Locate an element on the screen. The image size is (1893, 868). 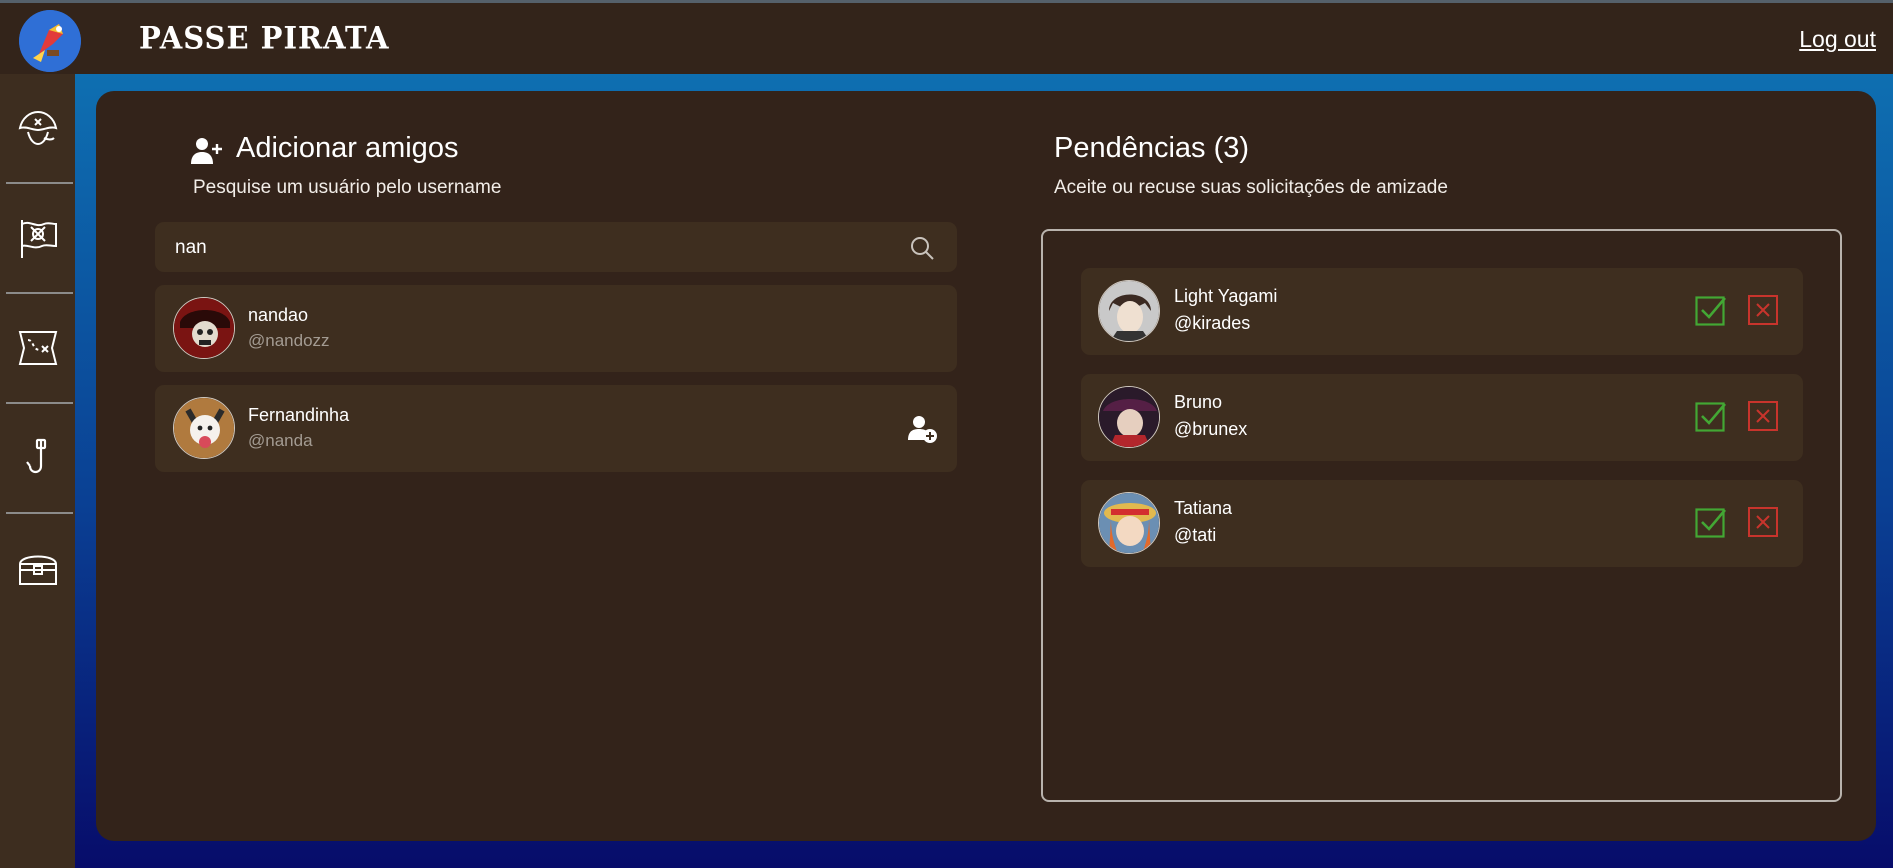
sidebar-item-map is located at coordinates (37, 348).